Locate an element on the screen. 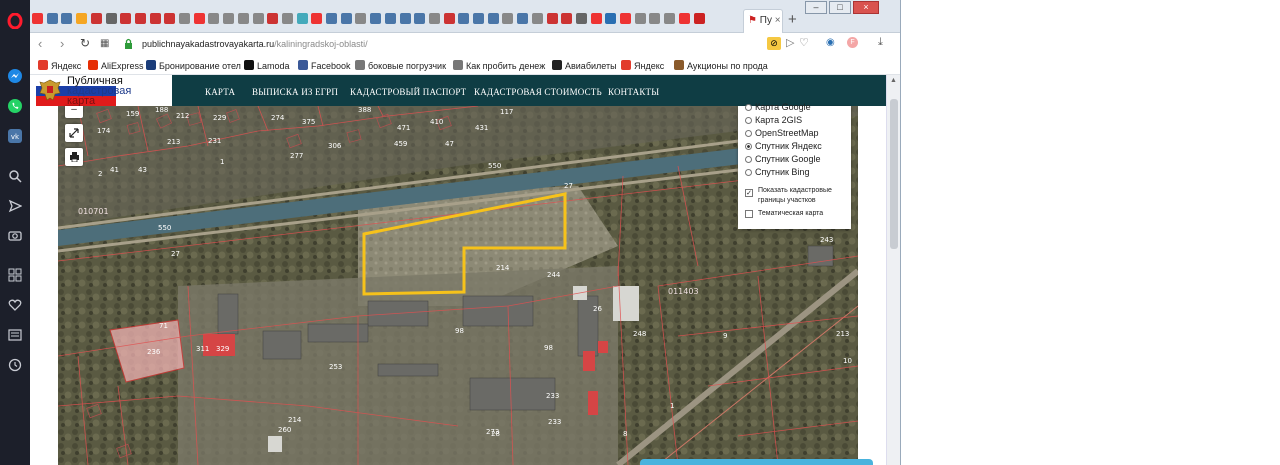 The image size is (1280, 465). close-icon: × is located at coordinates (778, 20).